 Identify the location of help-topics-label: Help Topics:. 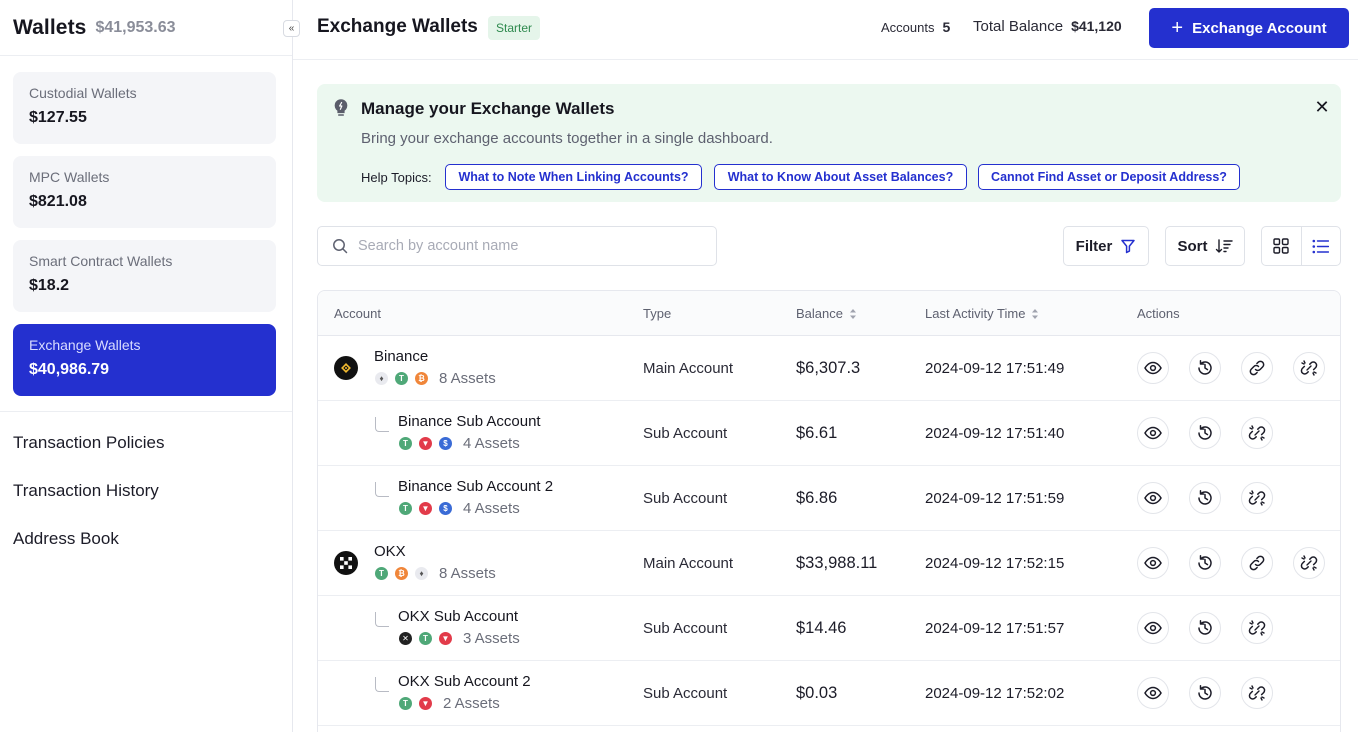
(396, 177).